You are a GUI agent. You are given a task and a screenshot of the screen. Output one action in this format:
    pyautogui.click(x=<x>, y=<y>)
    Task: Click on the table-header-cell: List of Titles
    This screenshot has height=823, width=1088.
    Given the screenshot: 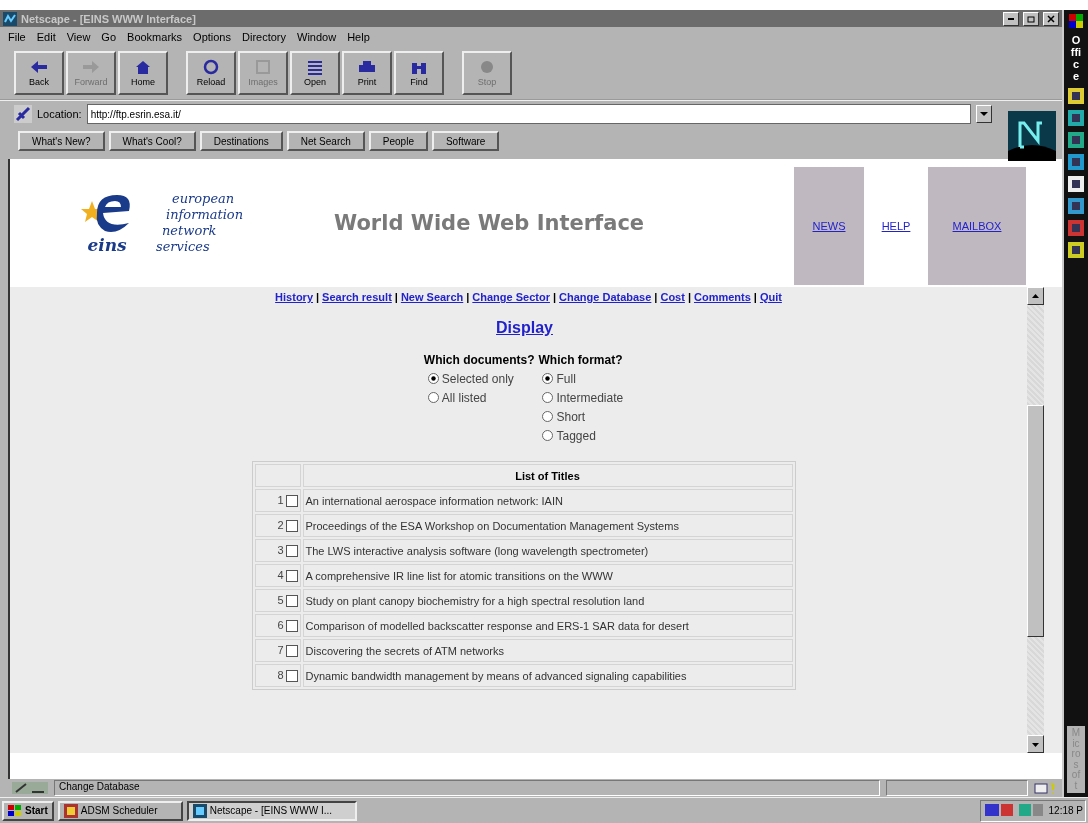 What is the action you would take?
    pyautogui.click(x=547, y=475)
    